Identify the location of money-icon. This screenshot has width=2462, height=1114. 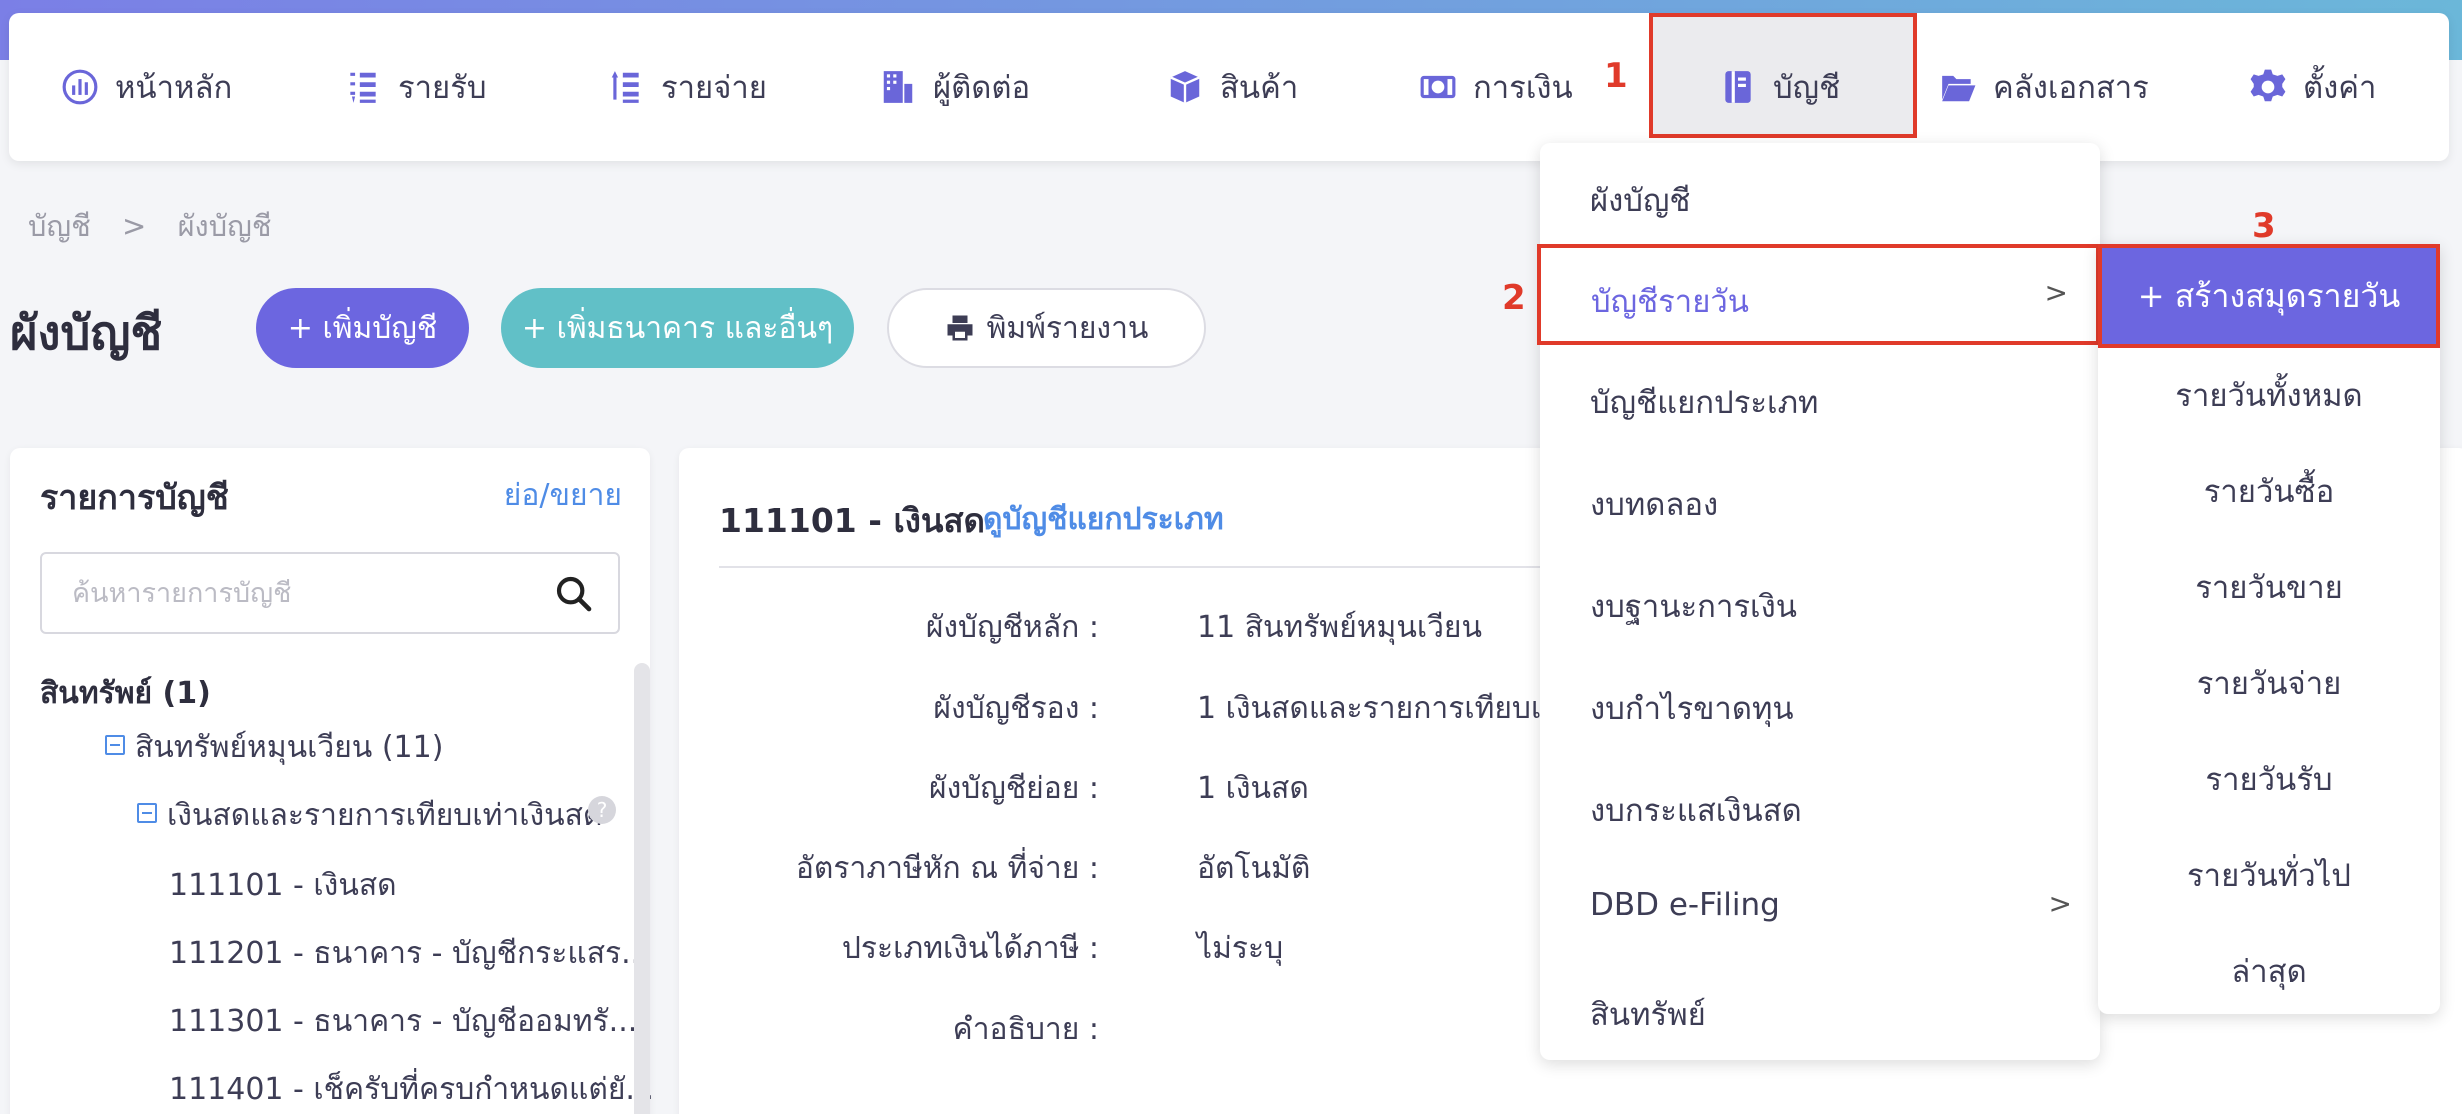
(1438, 87).